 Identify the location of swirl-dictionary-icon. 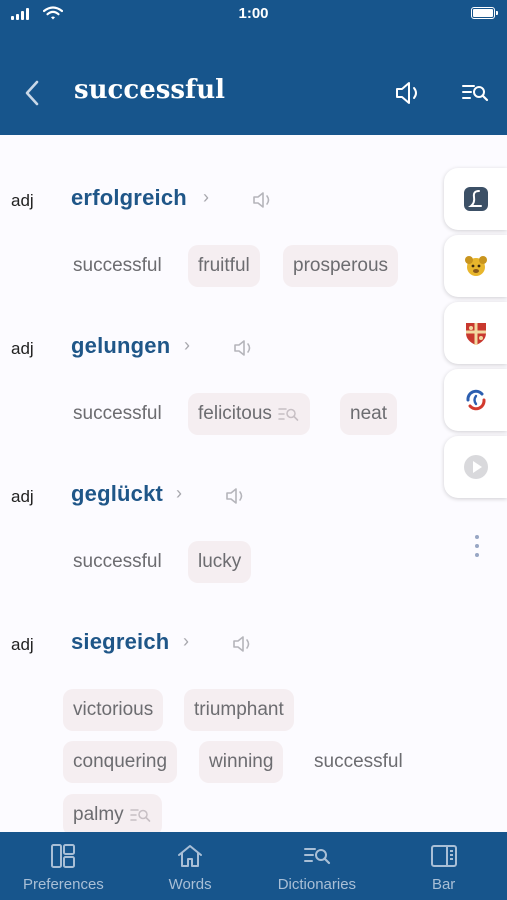
(475, 400).